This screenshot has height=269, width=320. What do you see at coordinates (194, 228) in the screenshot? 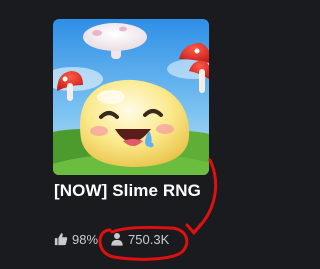
I see `red-arrowhead-icon` at bounding box center [194, 228].